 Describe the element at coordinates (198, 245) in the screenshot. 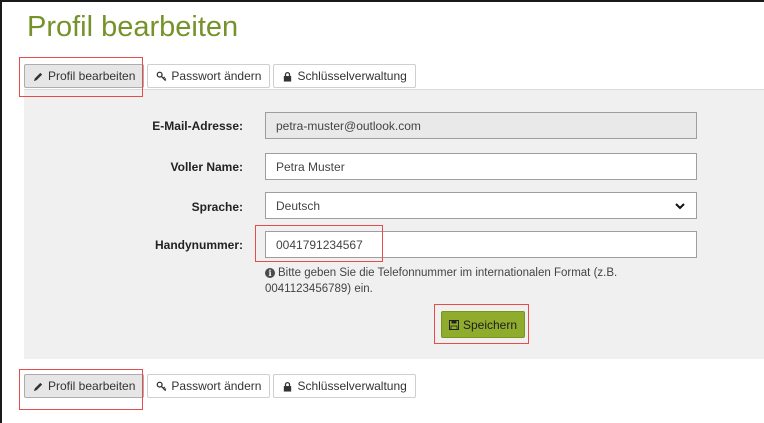

I see `phone-label: Handynummer:` at that location.